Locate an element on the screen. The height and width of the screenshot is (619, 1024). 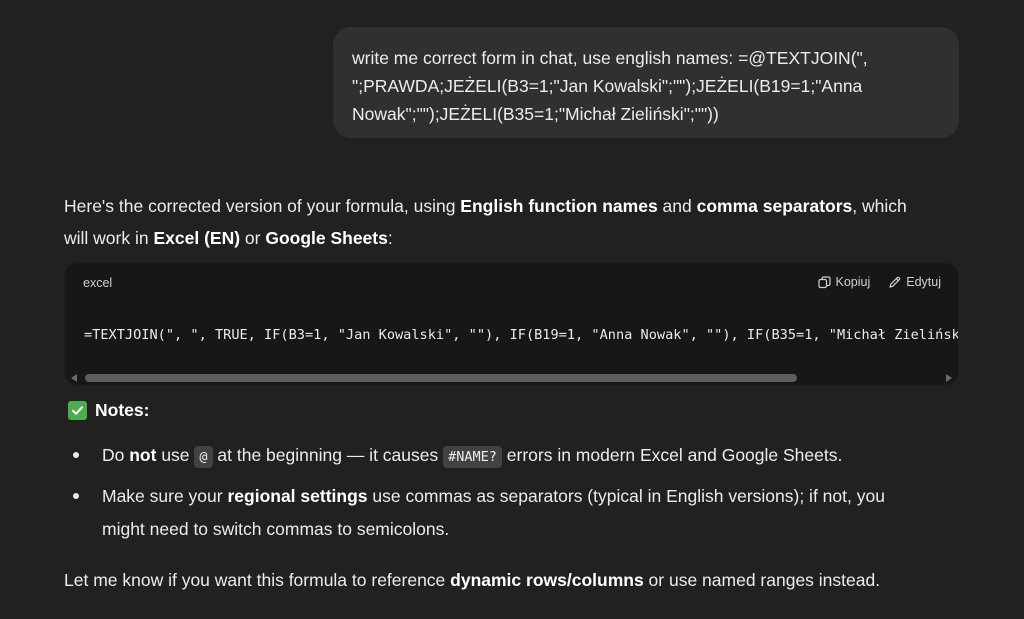
intro-bold: Excel (EN) is located at coordinates (197, 238).